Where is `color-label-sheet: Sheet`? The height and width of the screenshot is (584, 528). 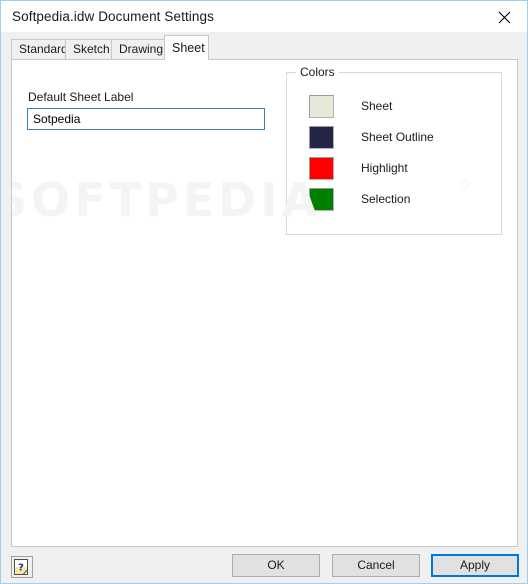 color-label-sheet: Sheet is located at coordinates (377, 106).